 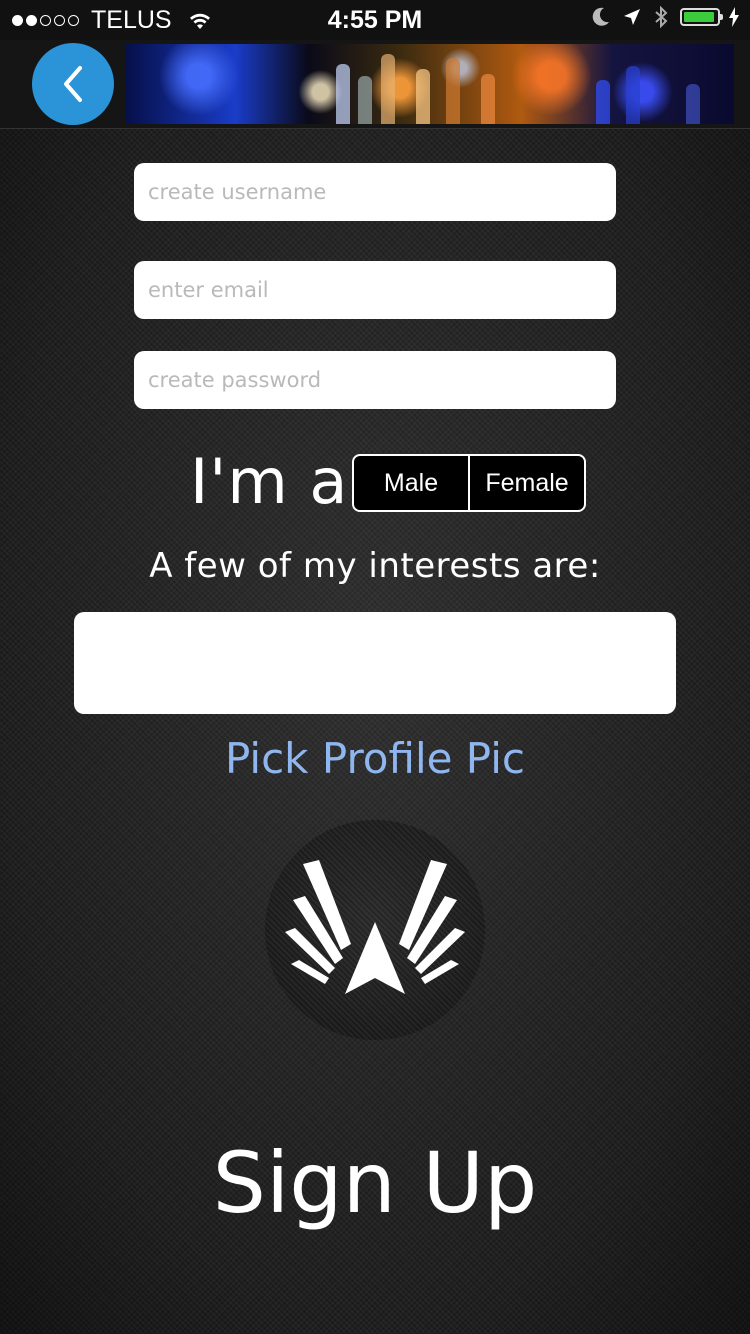 I want to click on wings-logo-icon, so click(x=375, y=930).